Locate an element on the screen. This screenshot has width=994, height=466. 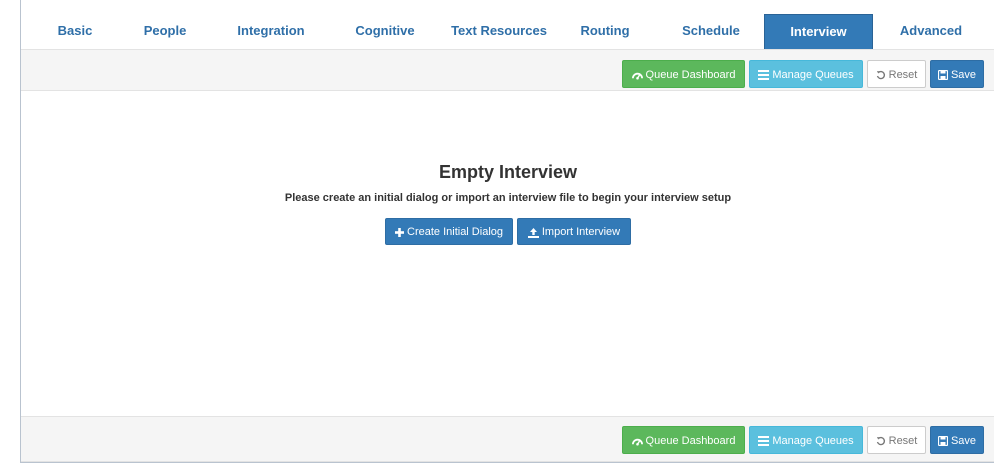
tab-text-resources: Text Resources is located at coordinates (499, 31).